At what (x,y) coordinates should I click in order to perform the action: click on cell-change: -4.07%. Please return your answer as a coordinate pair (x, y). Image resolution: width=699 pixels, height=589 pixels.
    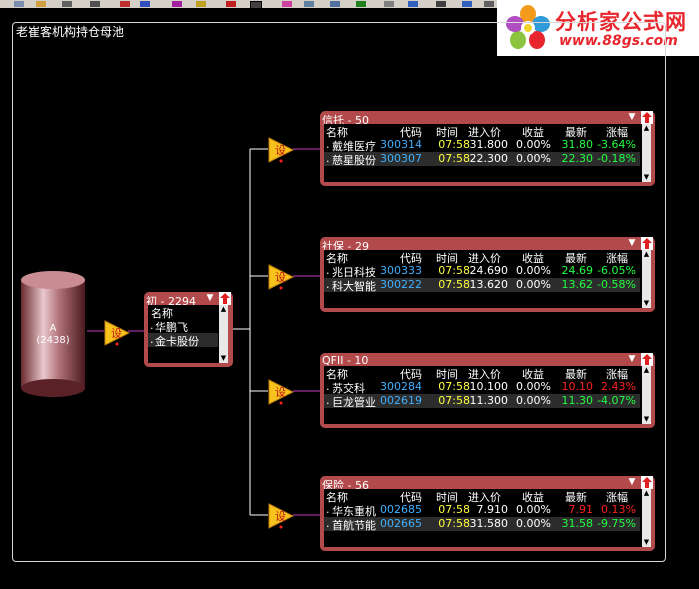
    Looking at the image, I should click on (616, 400).